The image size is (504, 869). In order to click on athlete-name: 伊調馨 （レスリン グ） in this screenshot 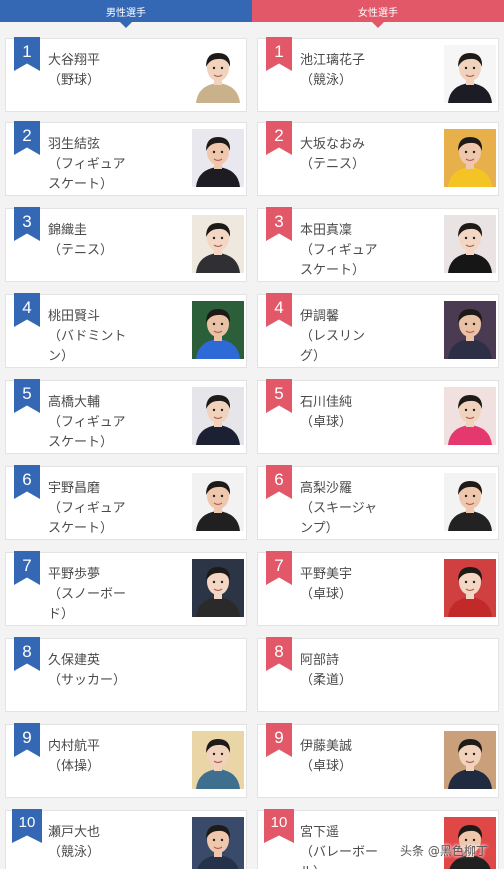, I will do `click(333, 336)`.